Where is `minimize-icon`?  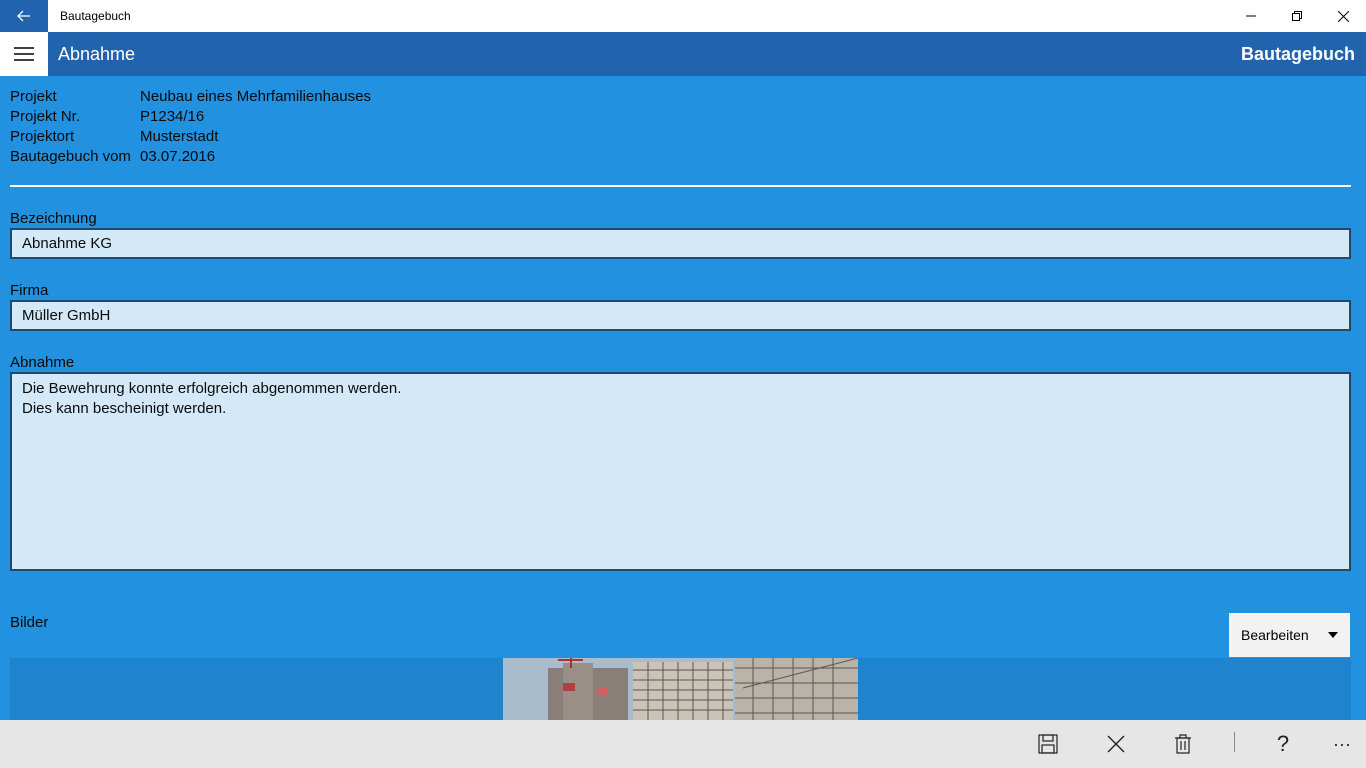 minimize-icon is located at coordinates (1251, 16).